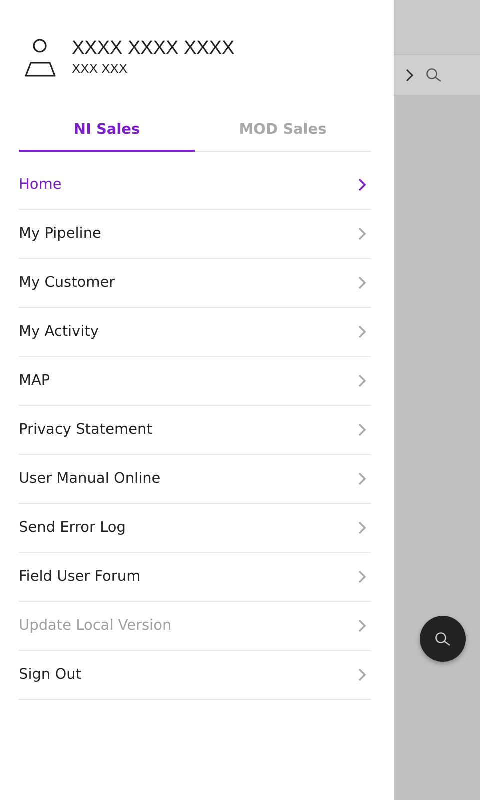 Image resolution: width=480 pixels, height=800 pixels. I want to click on search-button, so click(443, 639).